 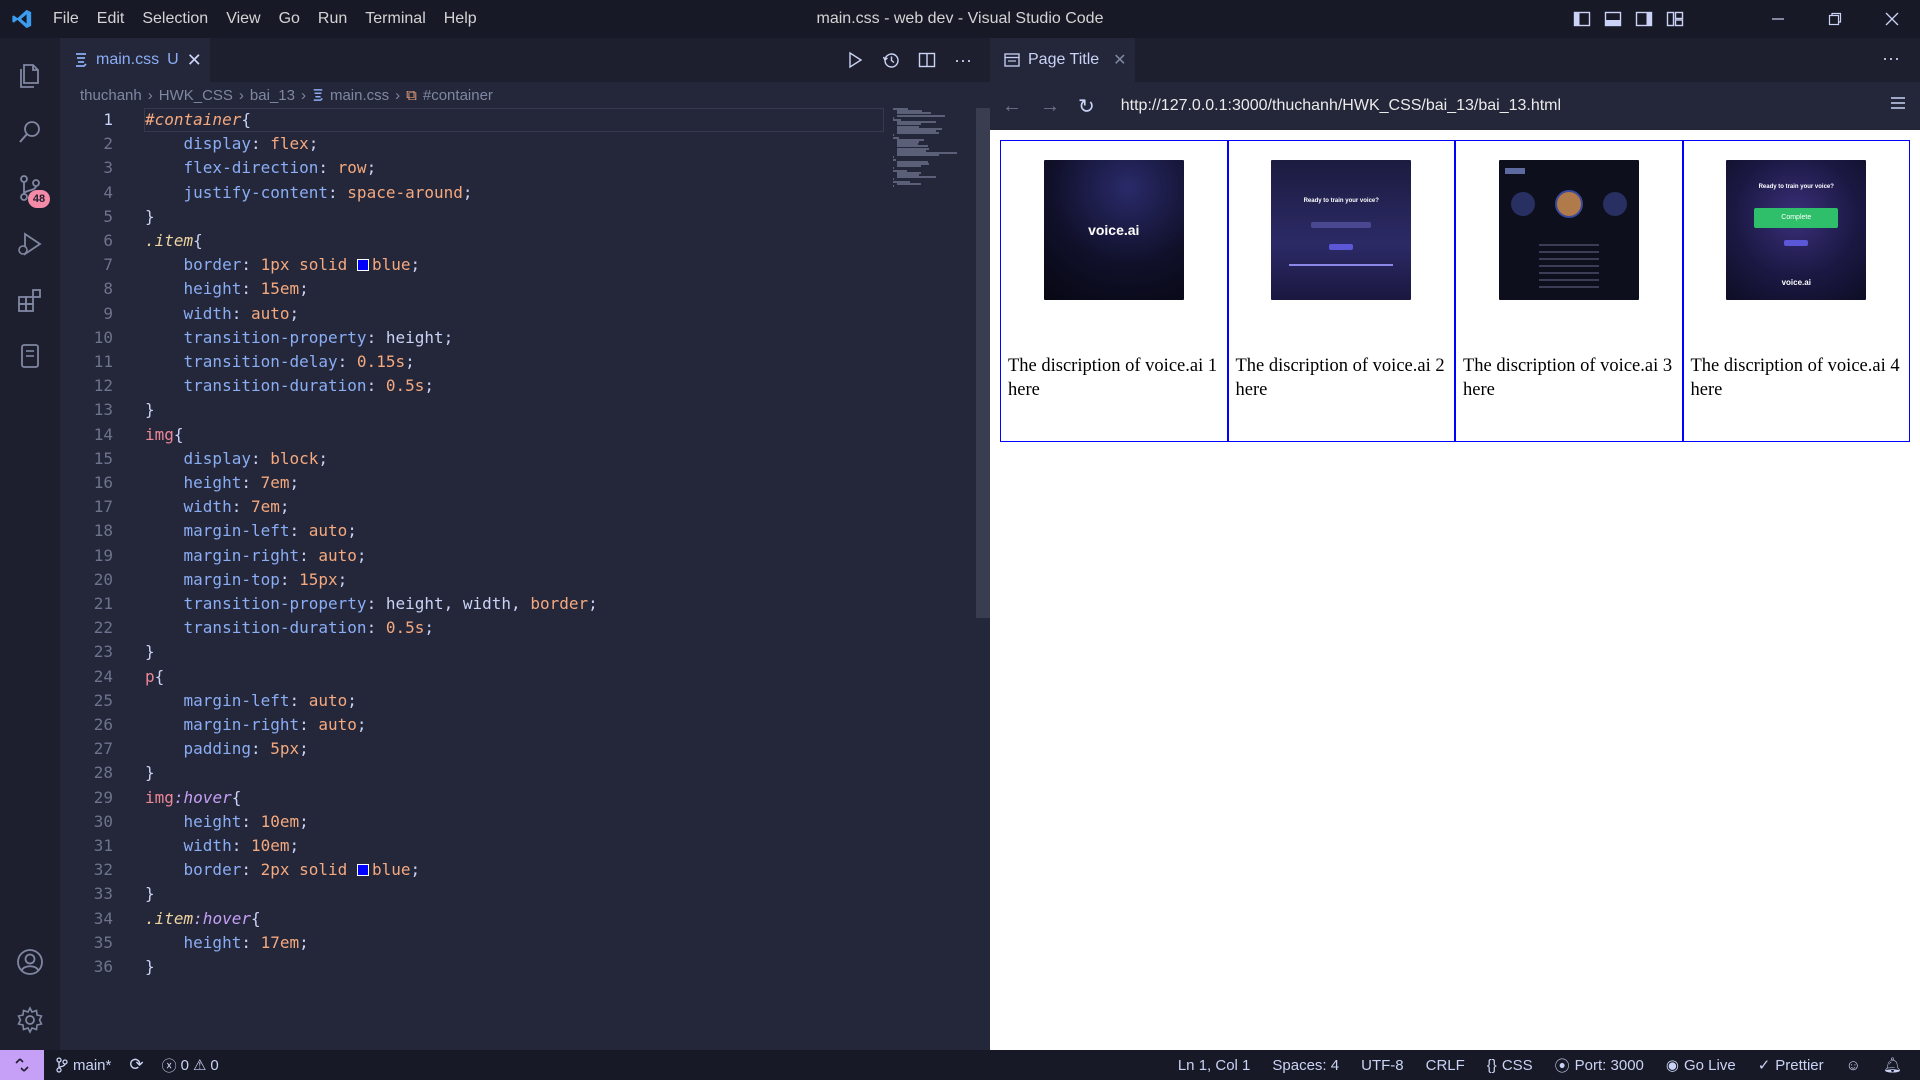 What do you see at coordinates (1305, 1065) in the screenshot?
I see `indentation-setting: Spaces: 4` at bounding box center [1305, 1065].